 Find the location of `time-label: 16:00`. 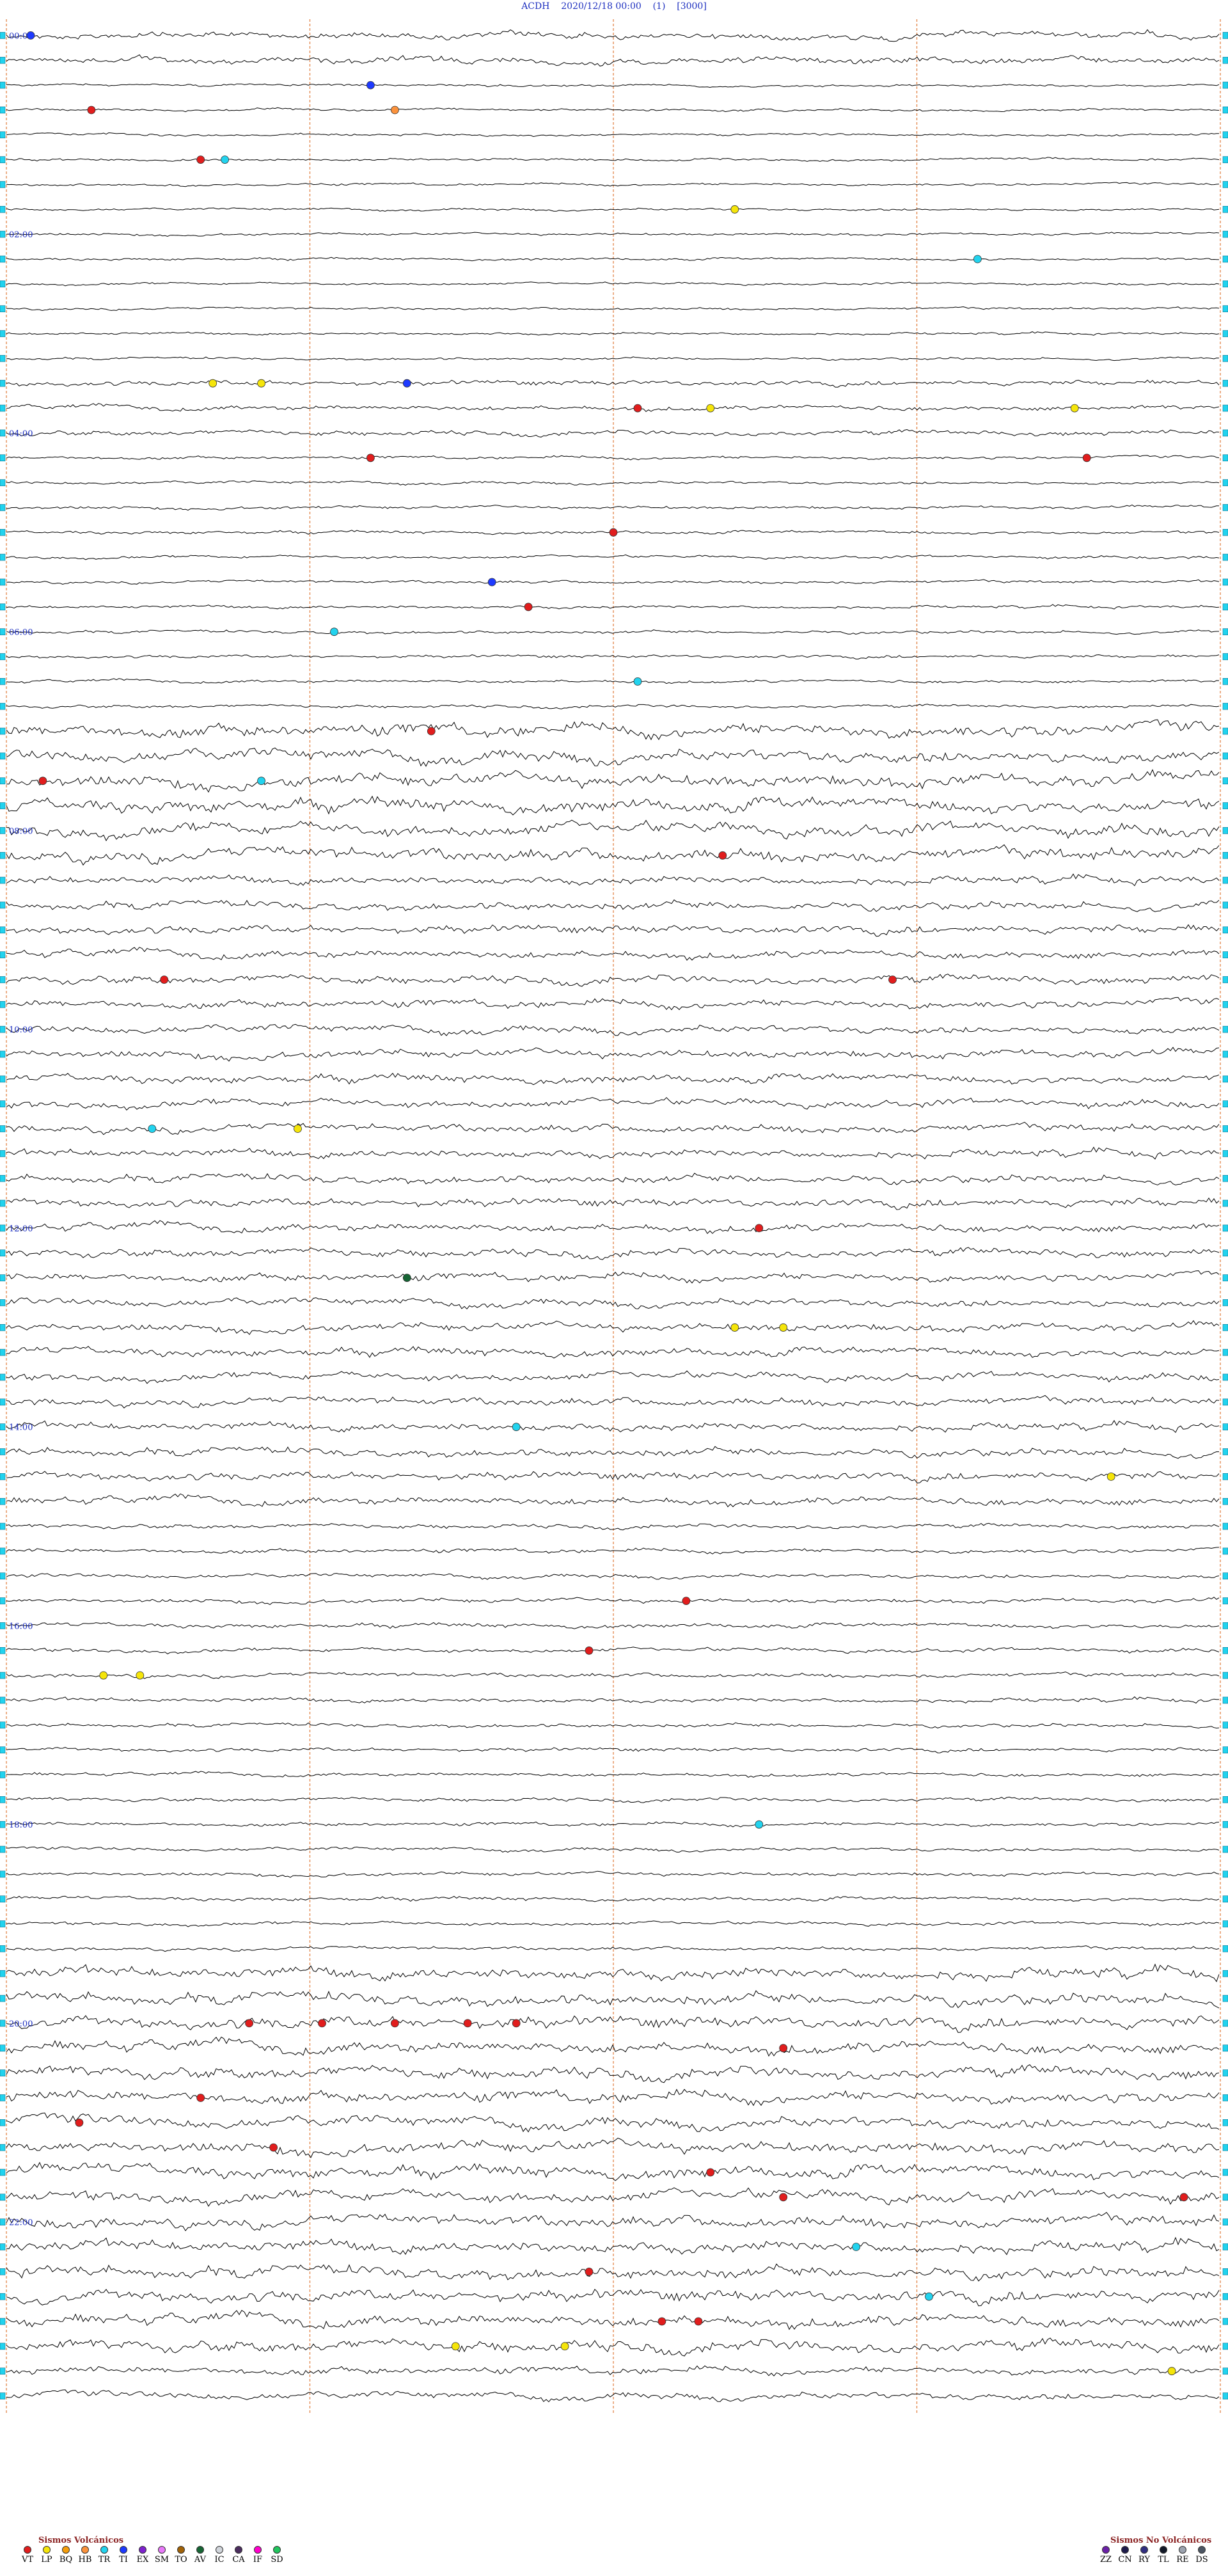

time-label: 16:00 is located at coordinates (21, 1626).